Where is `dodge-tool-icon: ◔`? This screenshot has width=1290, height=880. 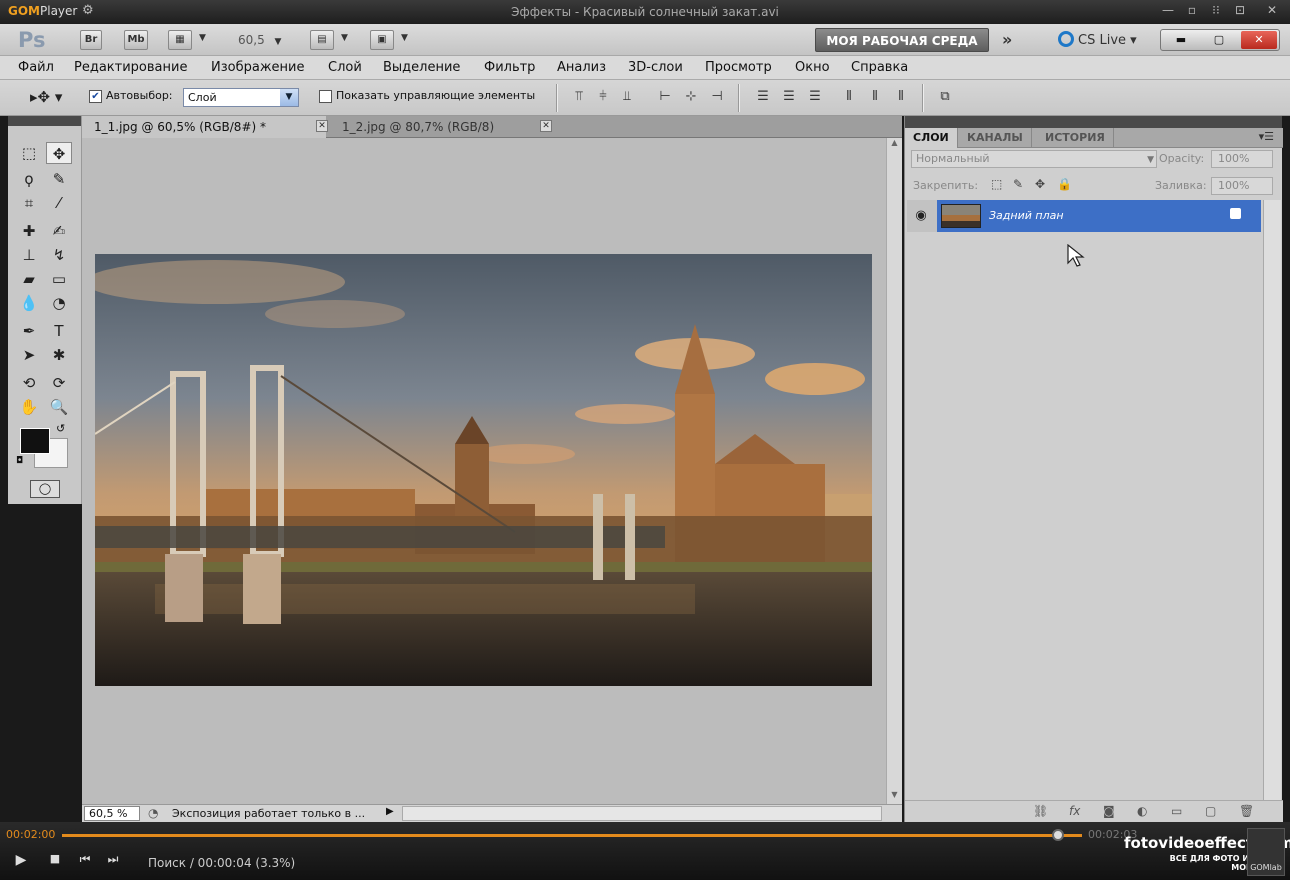 dodge-tool-icon: ◔ is located at coordinates (59, 303).